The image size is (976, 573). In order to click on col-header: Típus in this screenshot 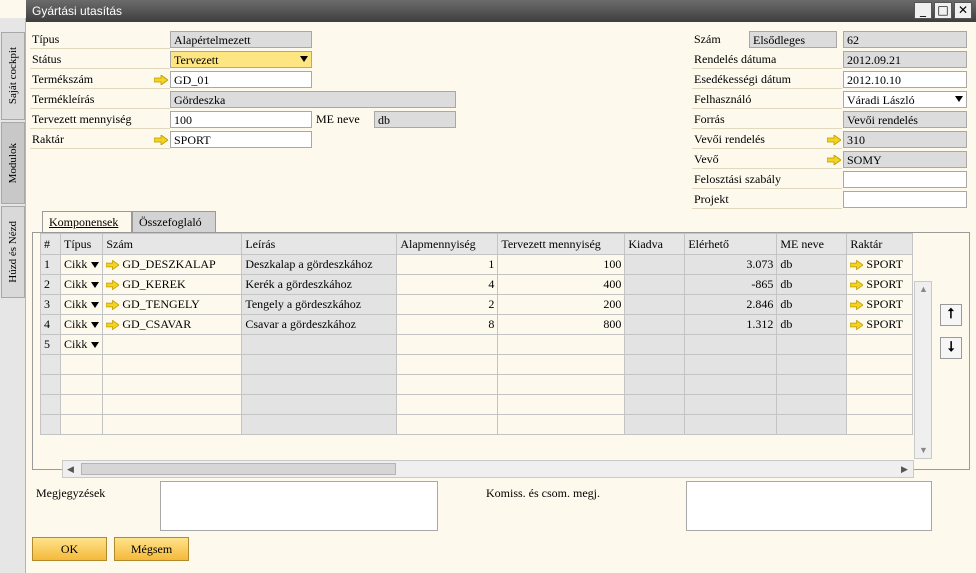, I will do `click(81, 244)`.